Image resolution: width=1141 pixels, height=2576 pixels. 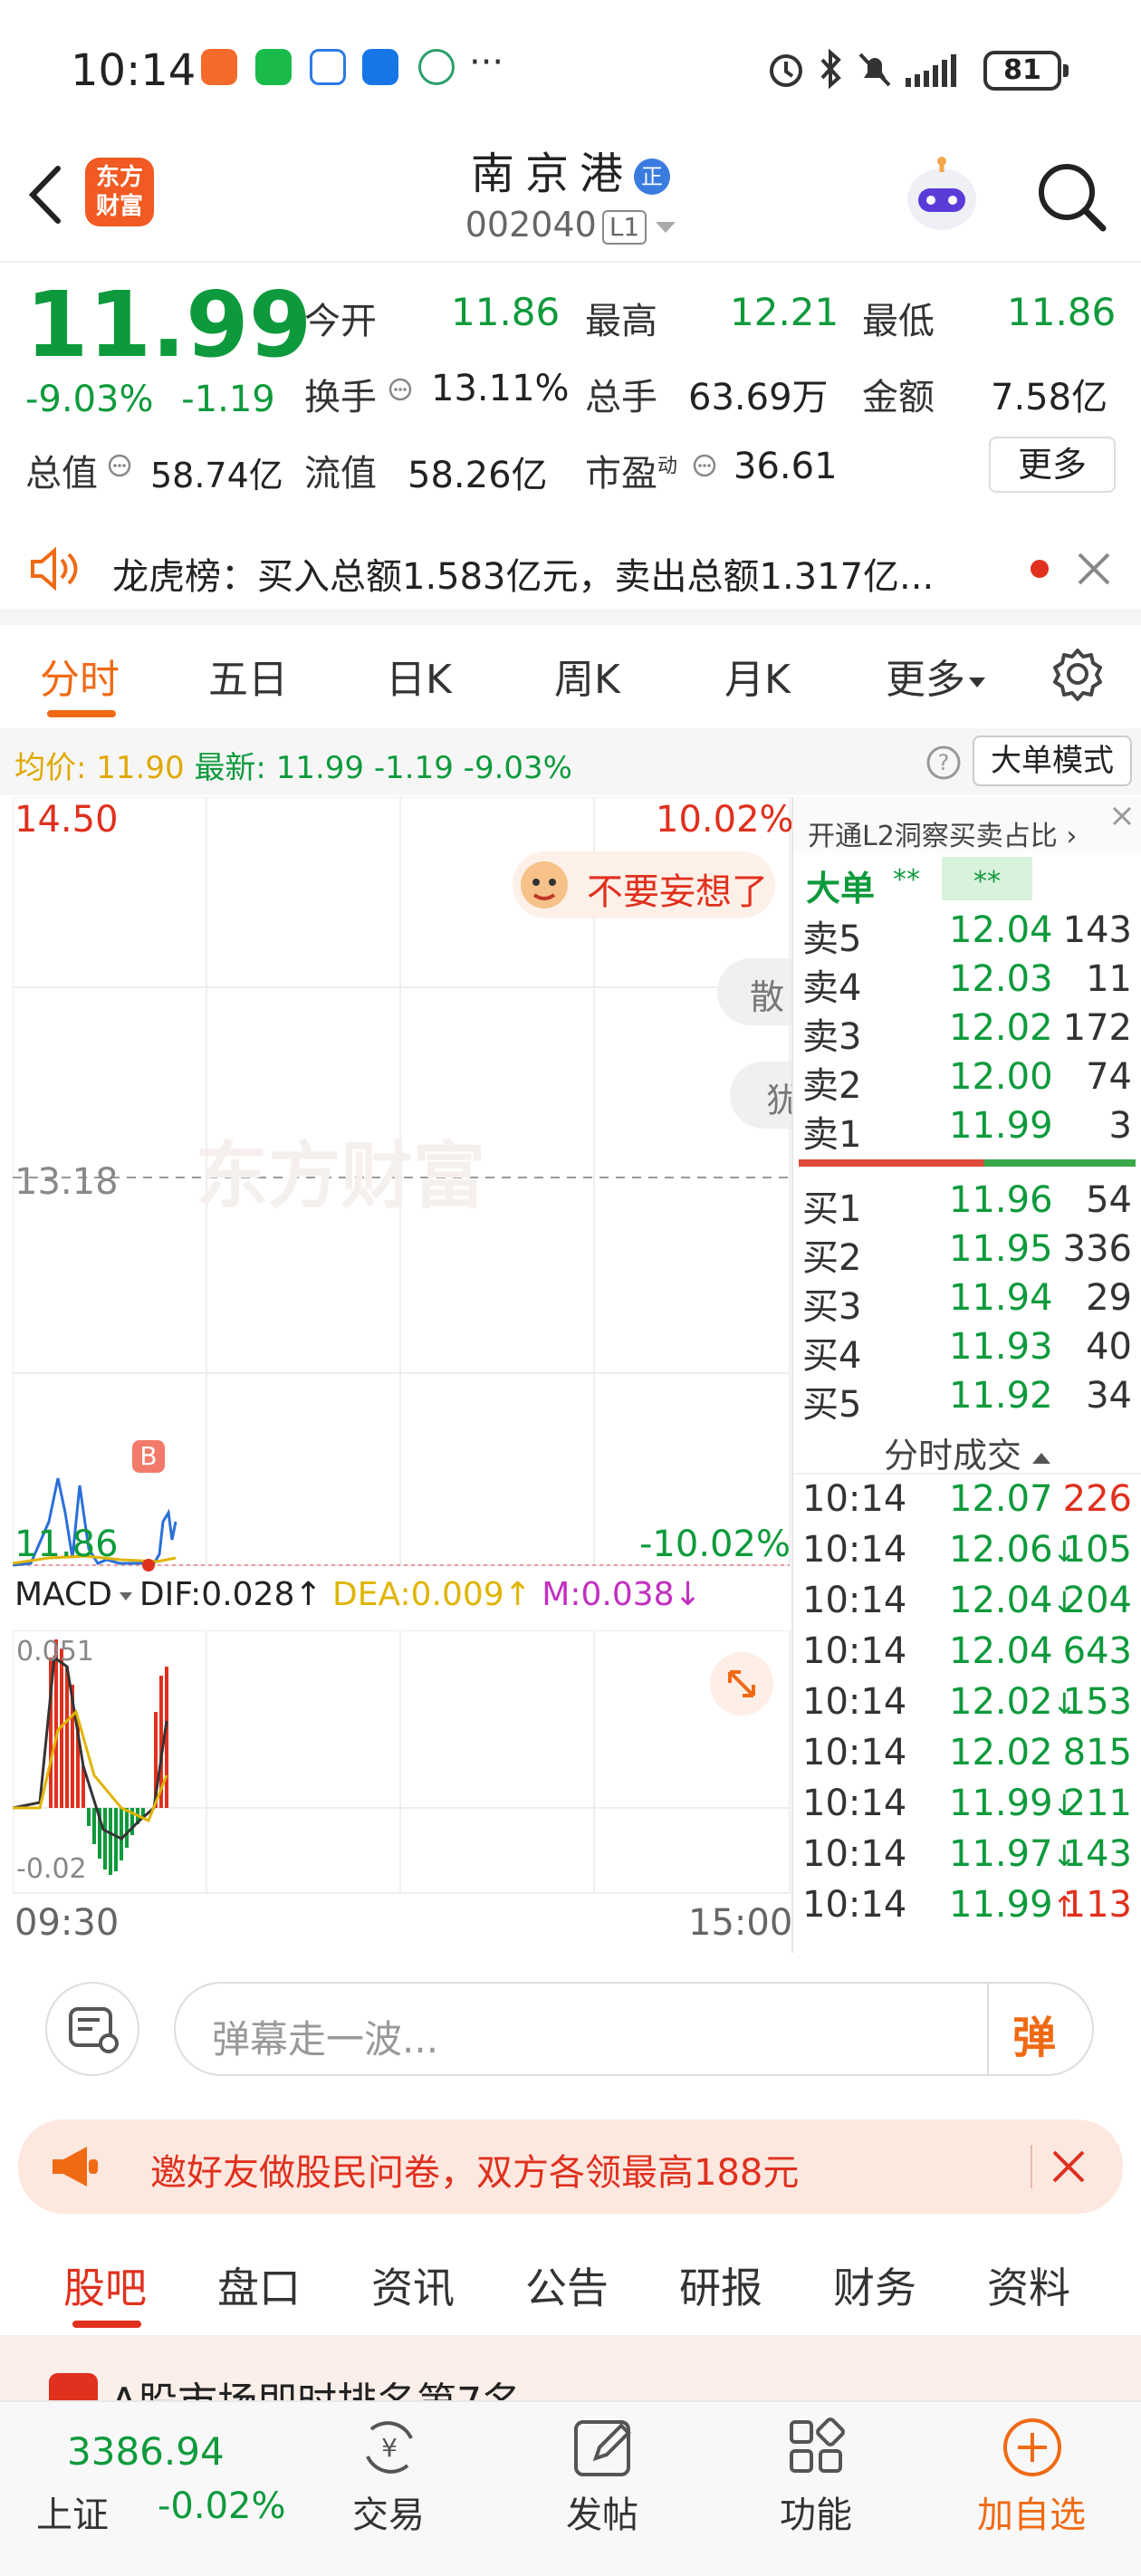 I want to click on chart-bottom-price: 11.86, so click(x=66, y=1544).